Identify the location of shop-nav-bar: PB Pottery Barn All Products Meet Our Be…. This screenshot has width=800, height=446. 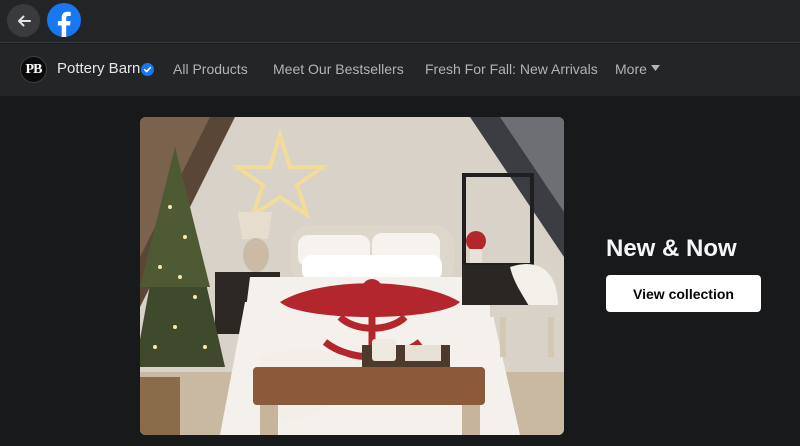
(400, 70).